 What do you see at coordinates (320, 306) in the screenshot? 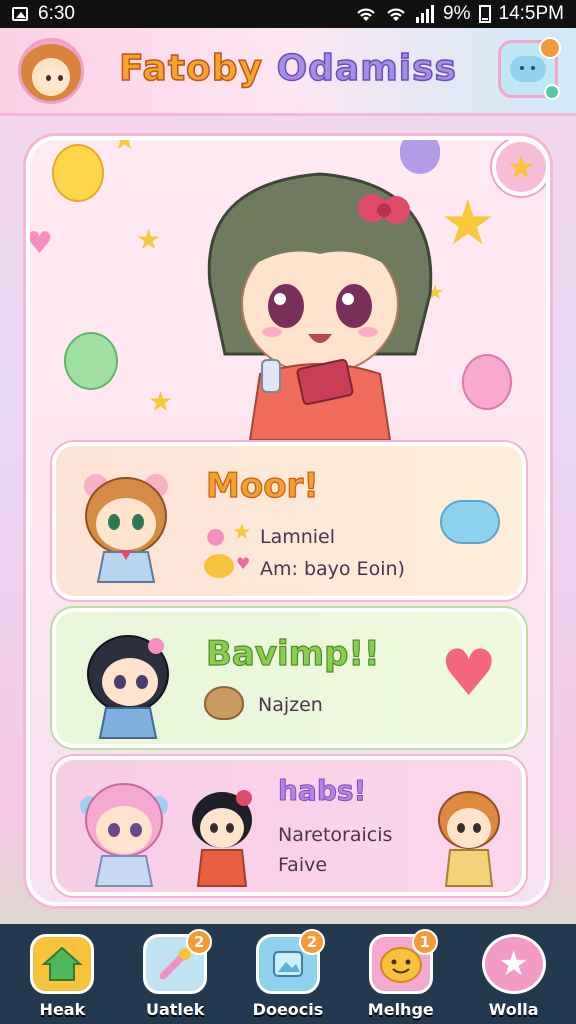
I see `hero-character` at bounding box center [320, 306].